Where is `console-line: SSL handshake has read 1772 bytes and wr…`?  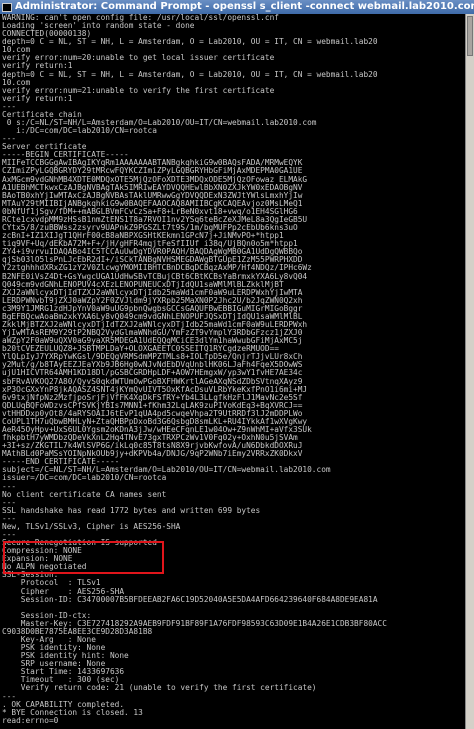 console-line: SSL handshake has read 1772 bytes and wr… is located at coordinates (131, 510).